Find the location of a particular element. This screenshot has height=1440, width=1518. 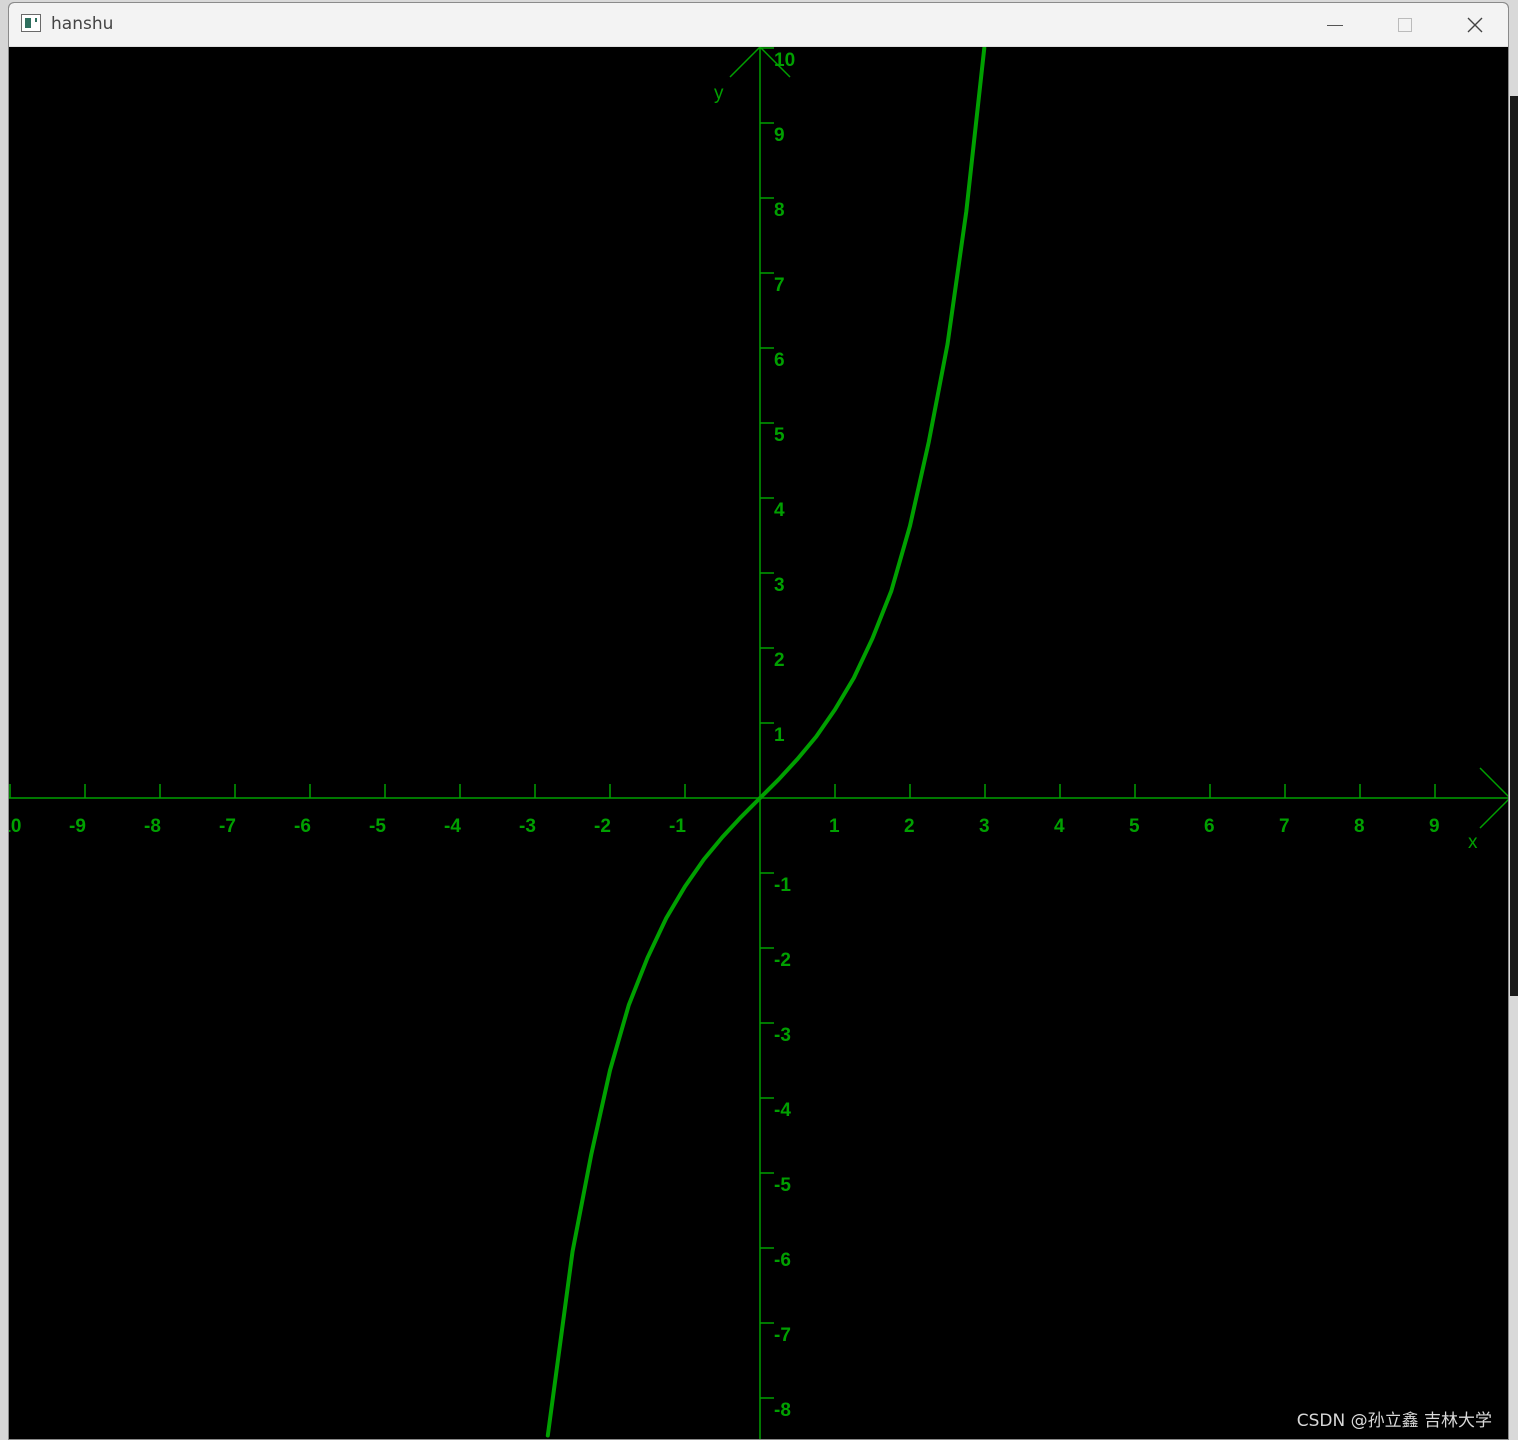

y-tick-label: -1 is located at coordinates (782, 885).